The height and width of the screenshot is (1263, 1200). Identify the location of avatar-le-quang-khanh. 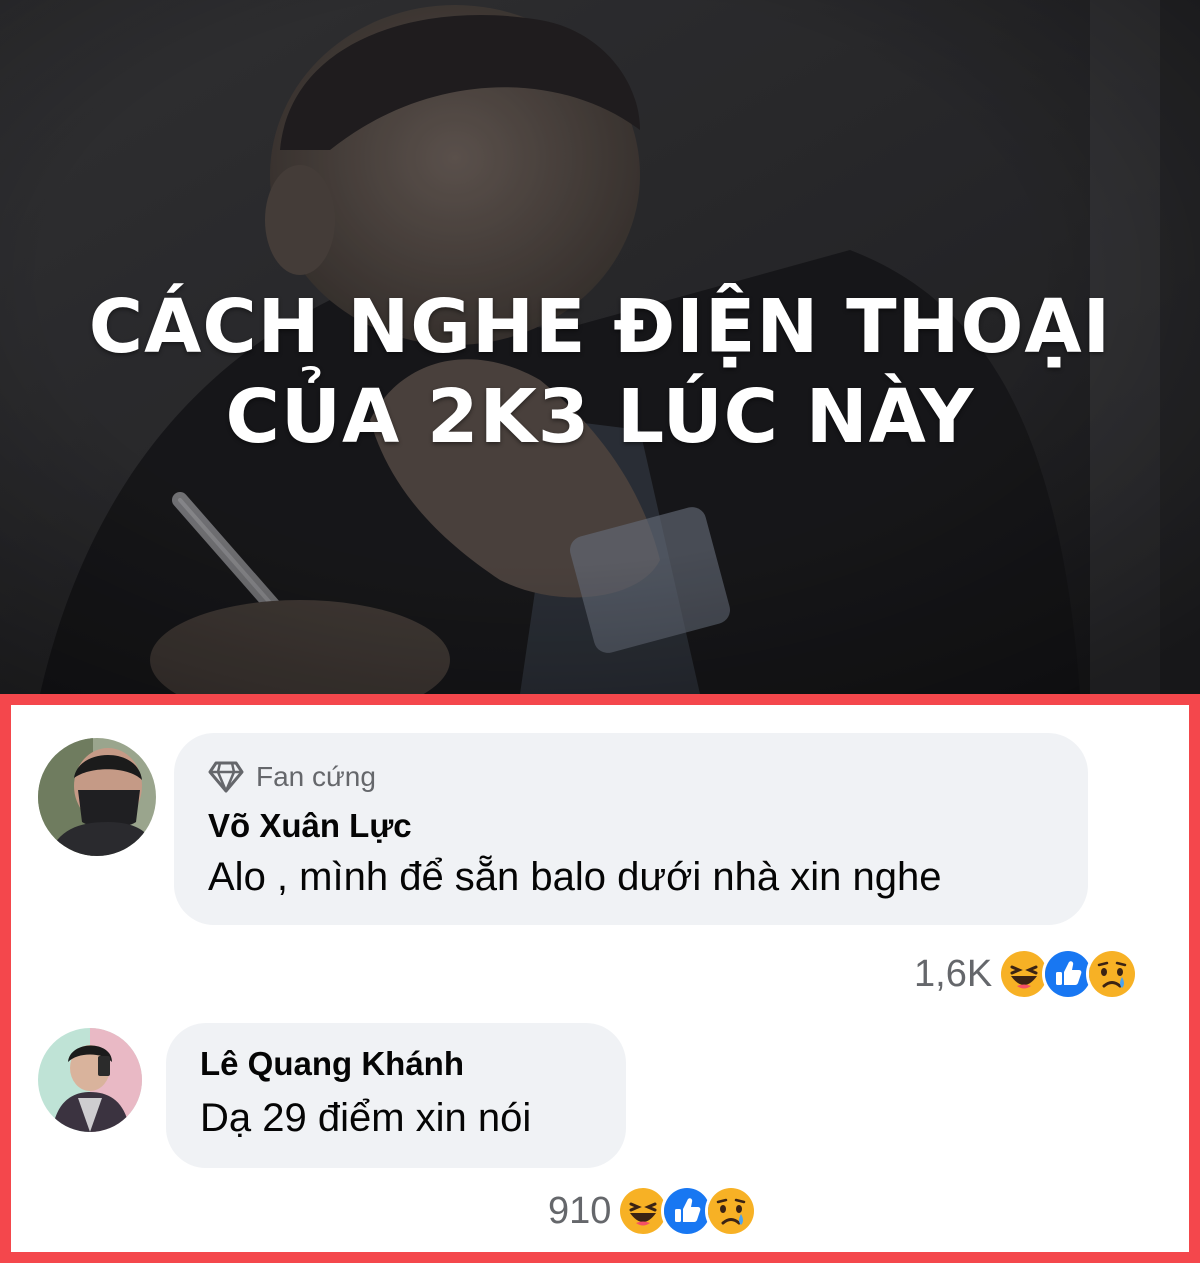
(90, 1080).